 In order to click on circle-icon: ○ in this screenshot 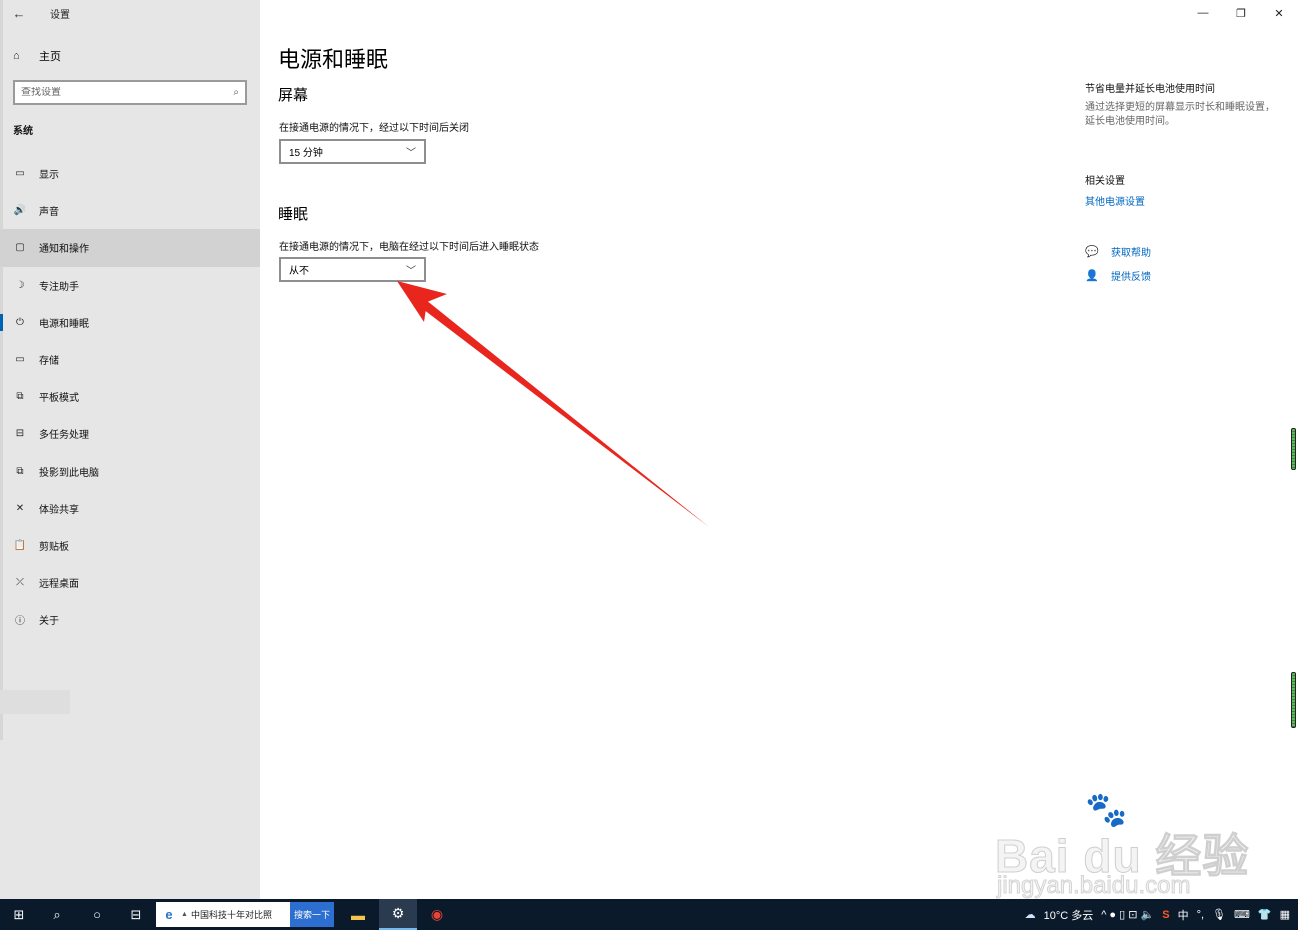, I will do `click(97, 914)`.